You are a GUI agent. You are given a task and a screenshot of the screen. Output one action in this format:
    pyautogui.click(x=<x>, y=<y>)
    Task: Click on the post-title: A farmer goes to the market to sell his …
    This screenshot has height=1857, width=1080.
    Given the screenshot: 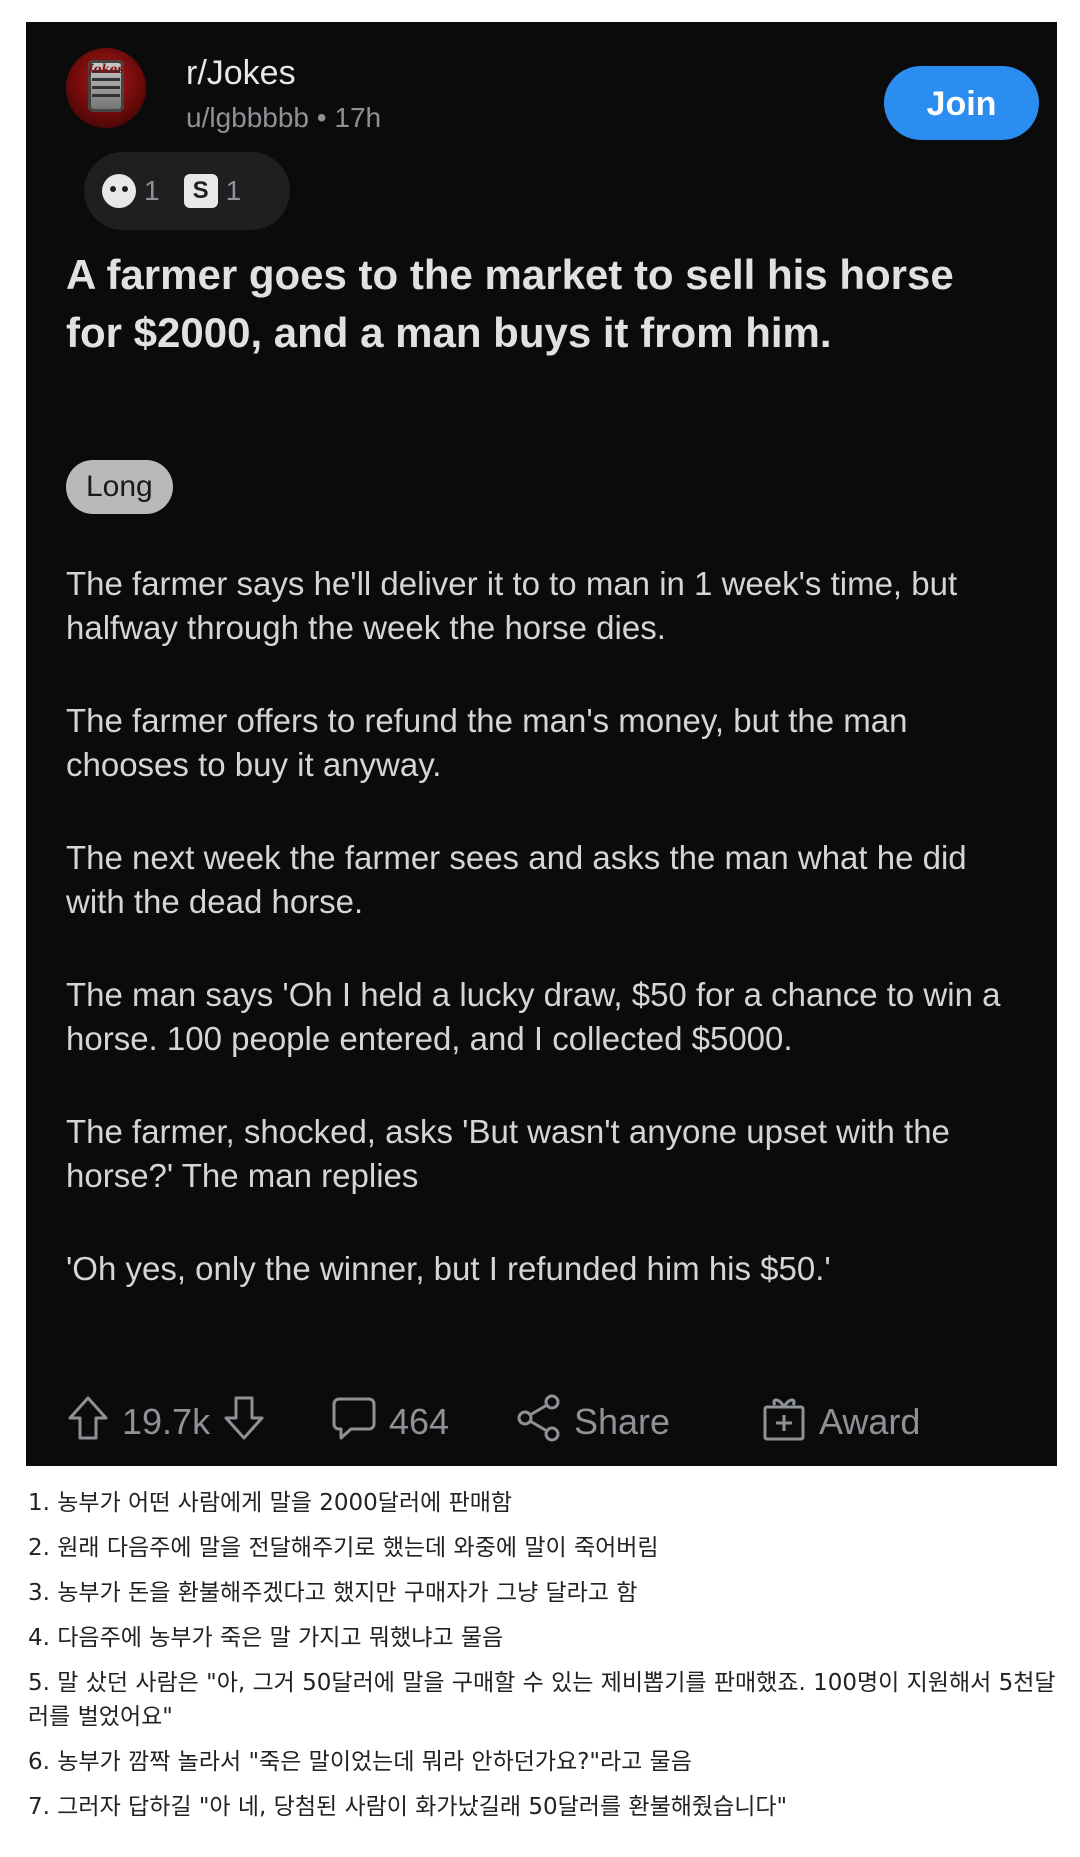 What is the action you would take?
    pyautogui.click(x=541, y=304)
    